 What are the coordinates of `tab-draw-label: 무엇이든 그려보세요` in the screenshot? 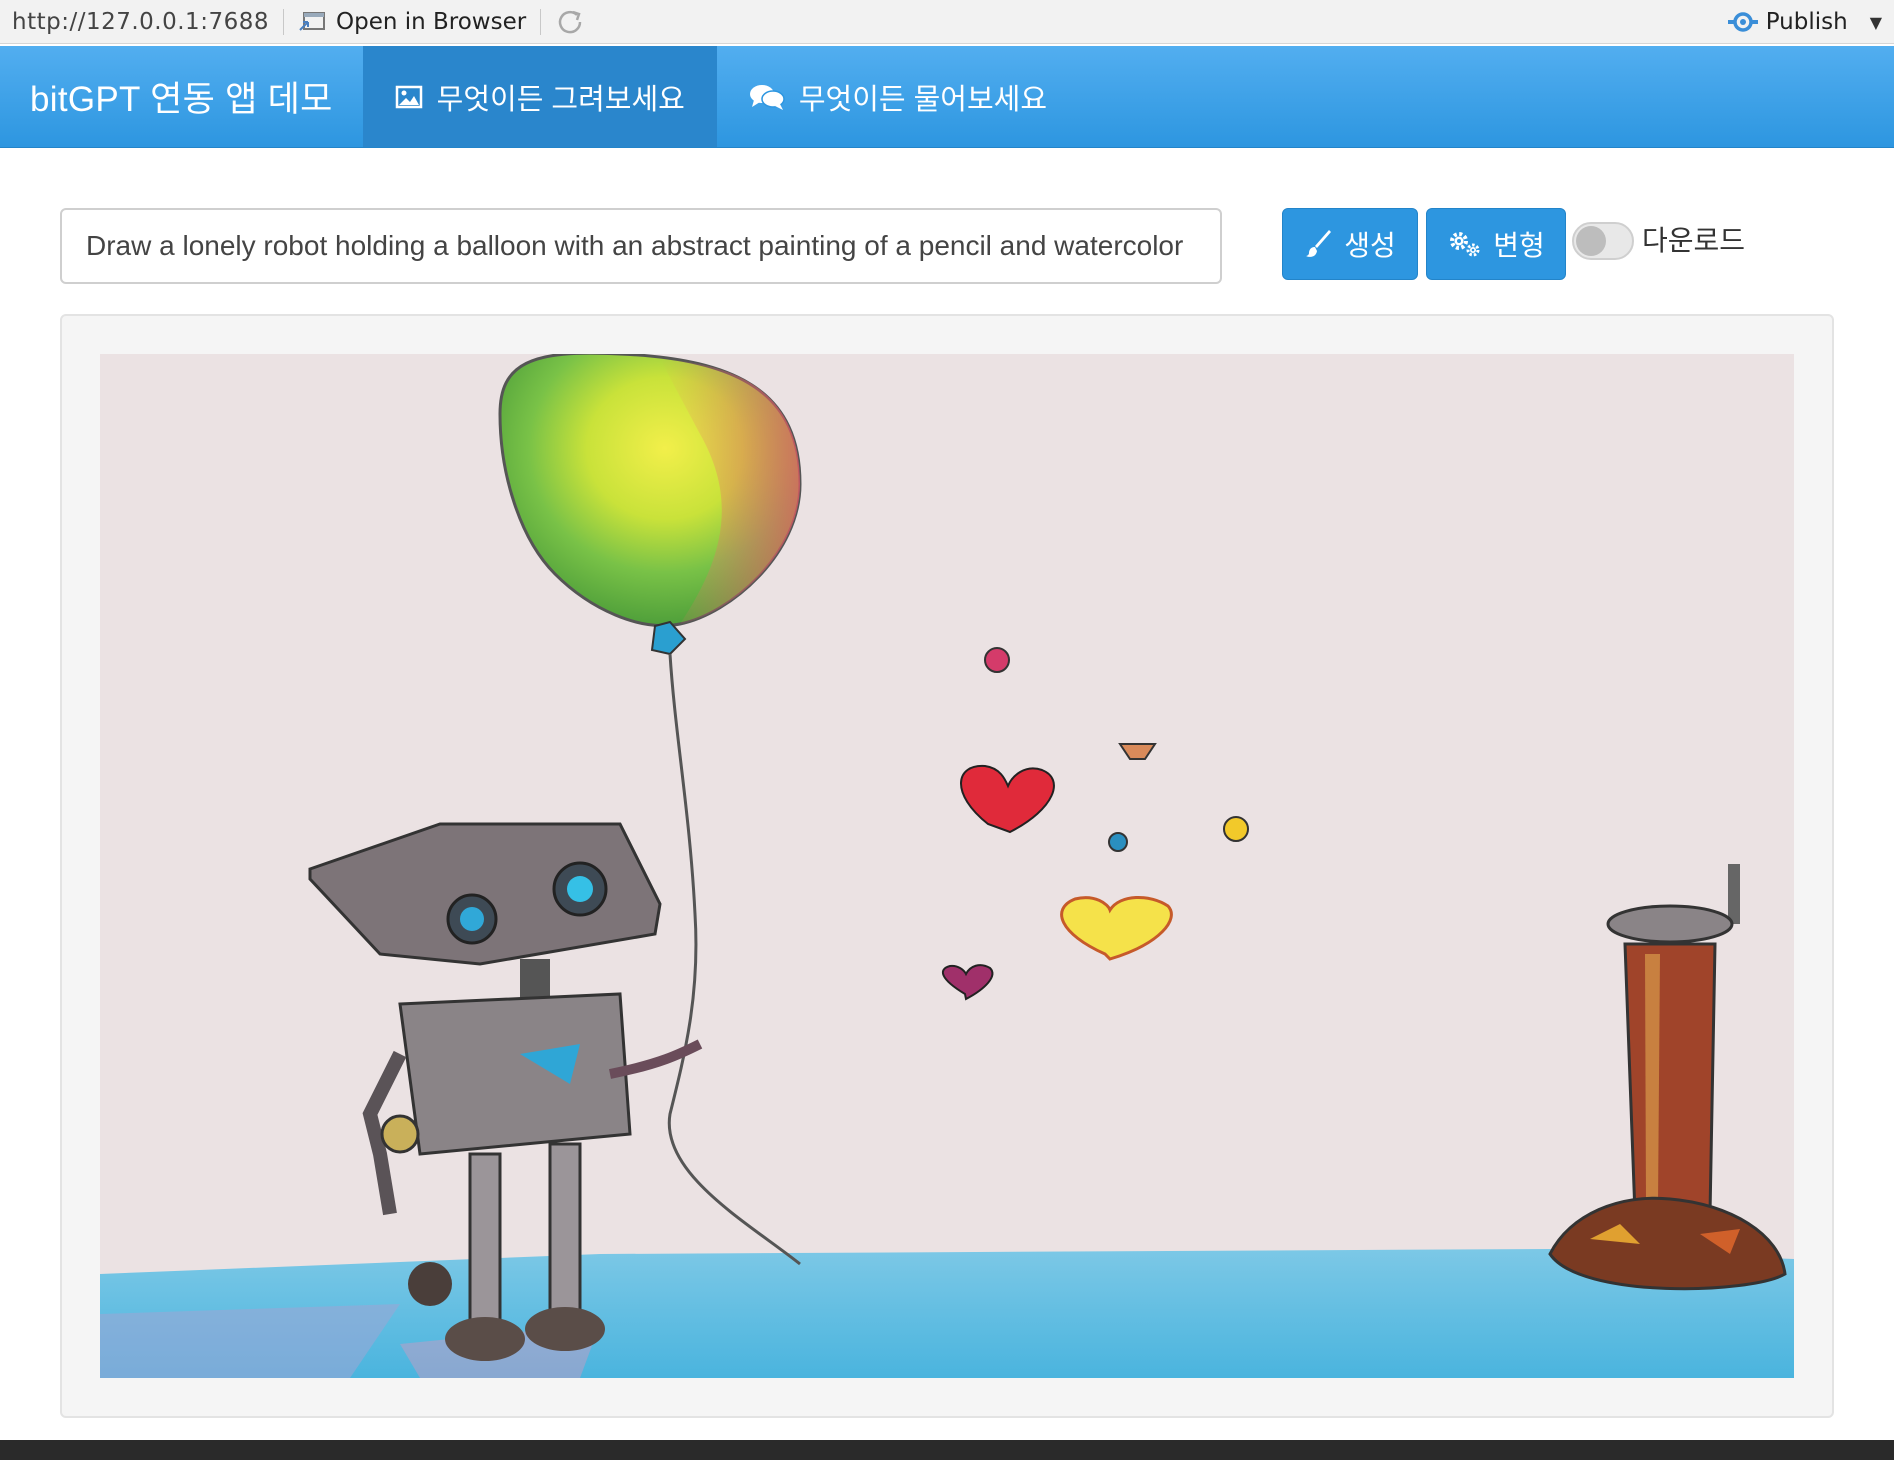 It's located at (560, 99).